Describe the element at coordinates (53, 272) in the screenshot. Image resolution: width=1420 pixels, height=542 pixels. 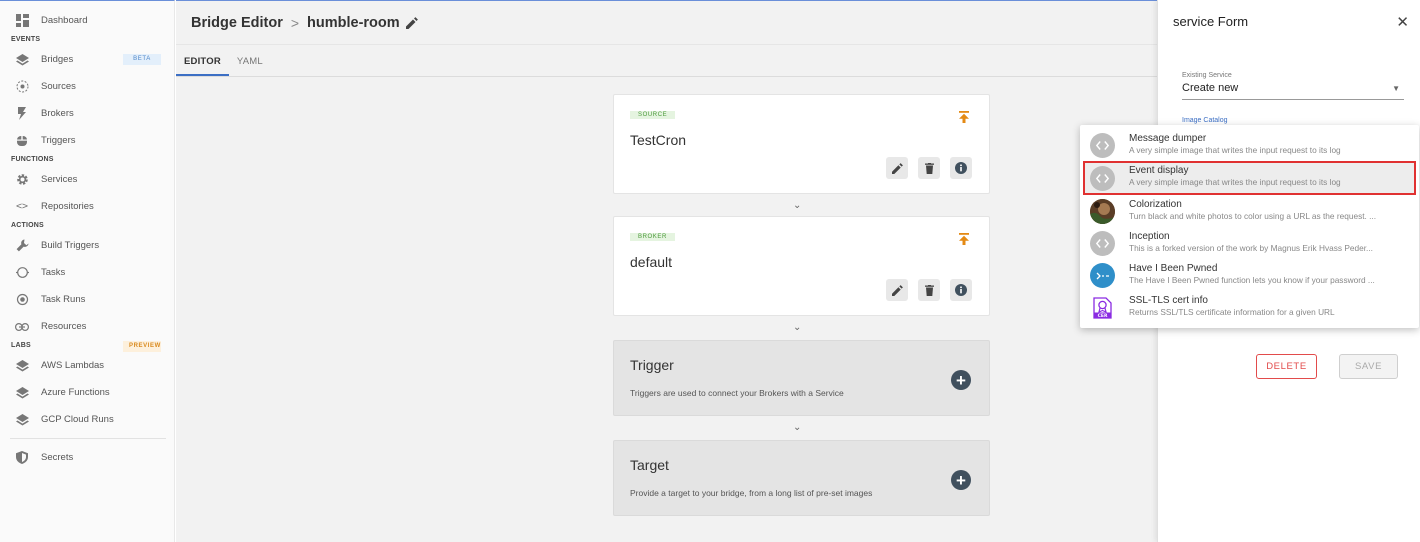
I see `sidebar-item-label: Tasks` at that location.